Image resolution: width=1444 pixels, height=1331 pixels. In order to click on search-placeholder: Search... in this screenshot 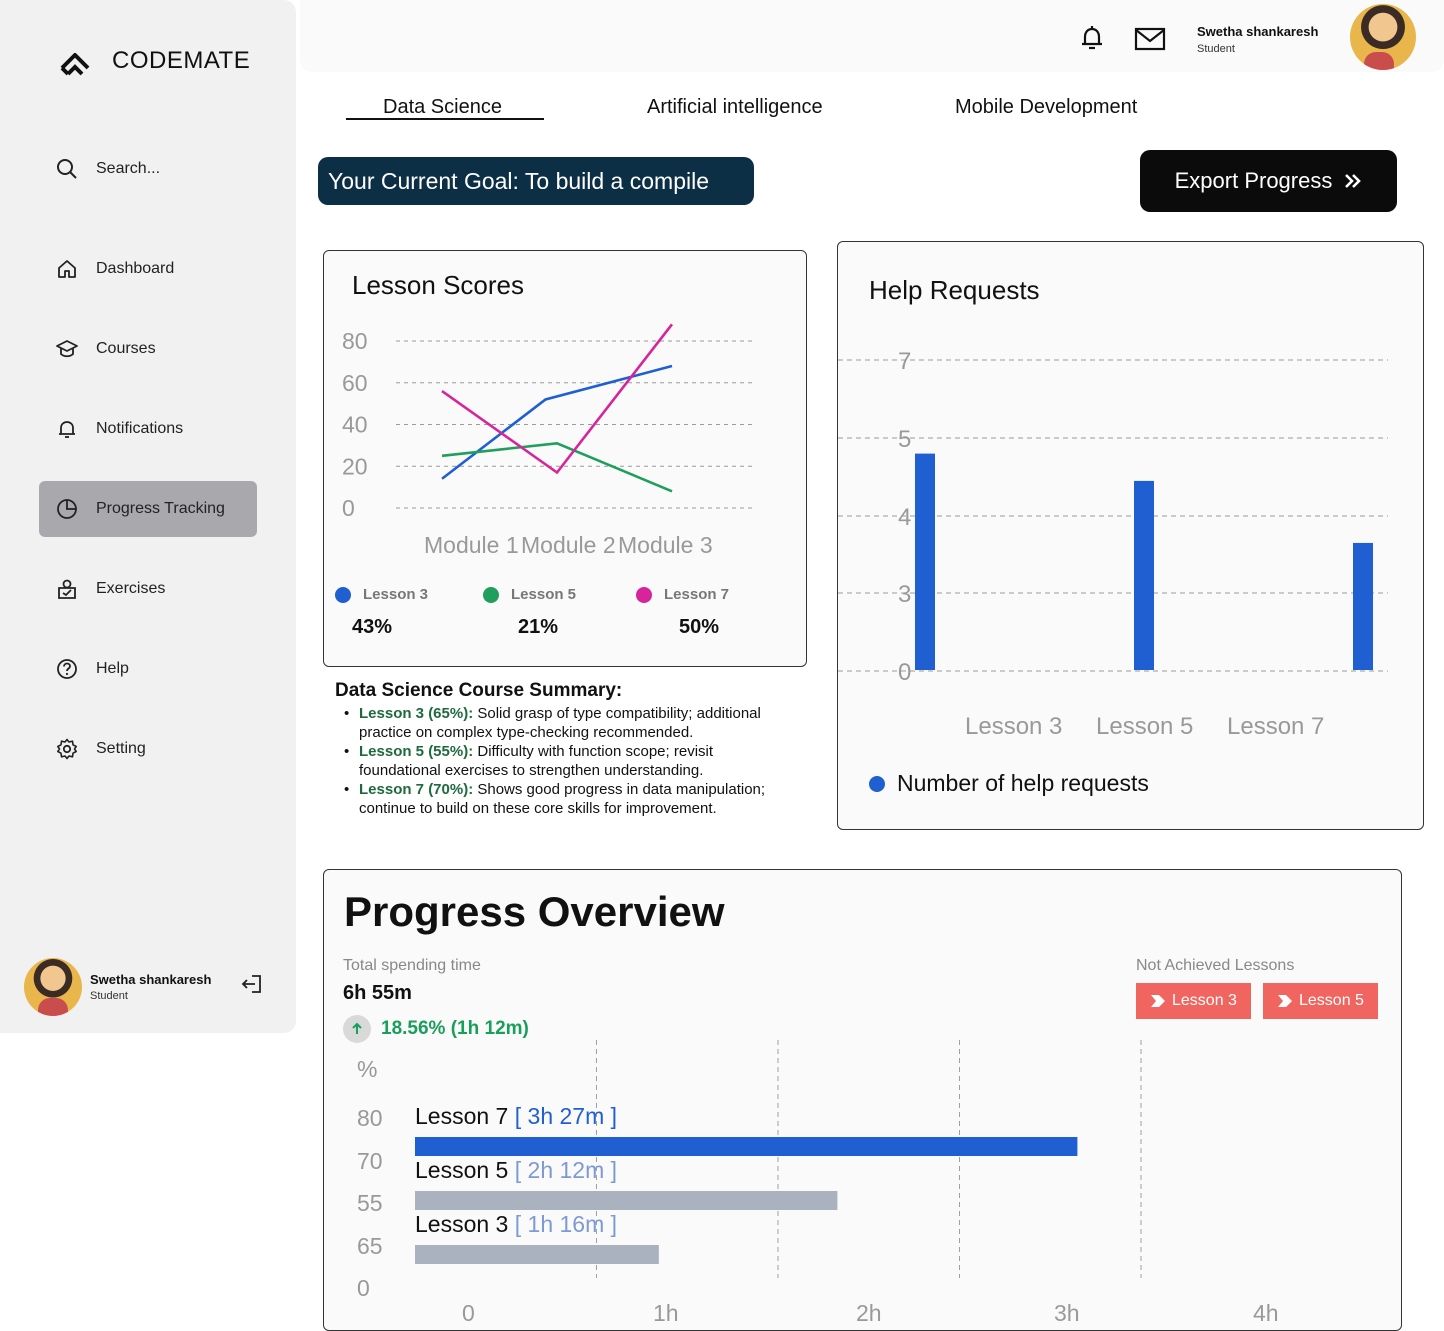, I will do `click(128, 168)`.